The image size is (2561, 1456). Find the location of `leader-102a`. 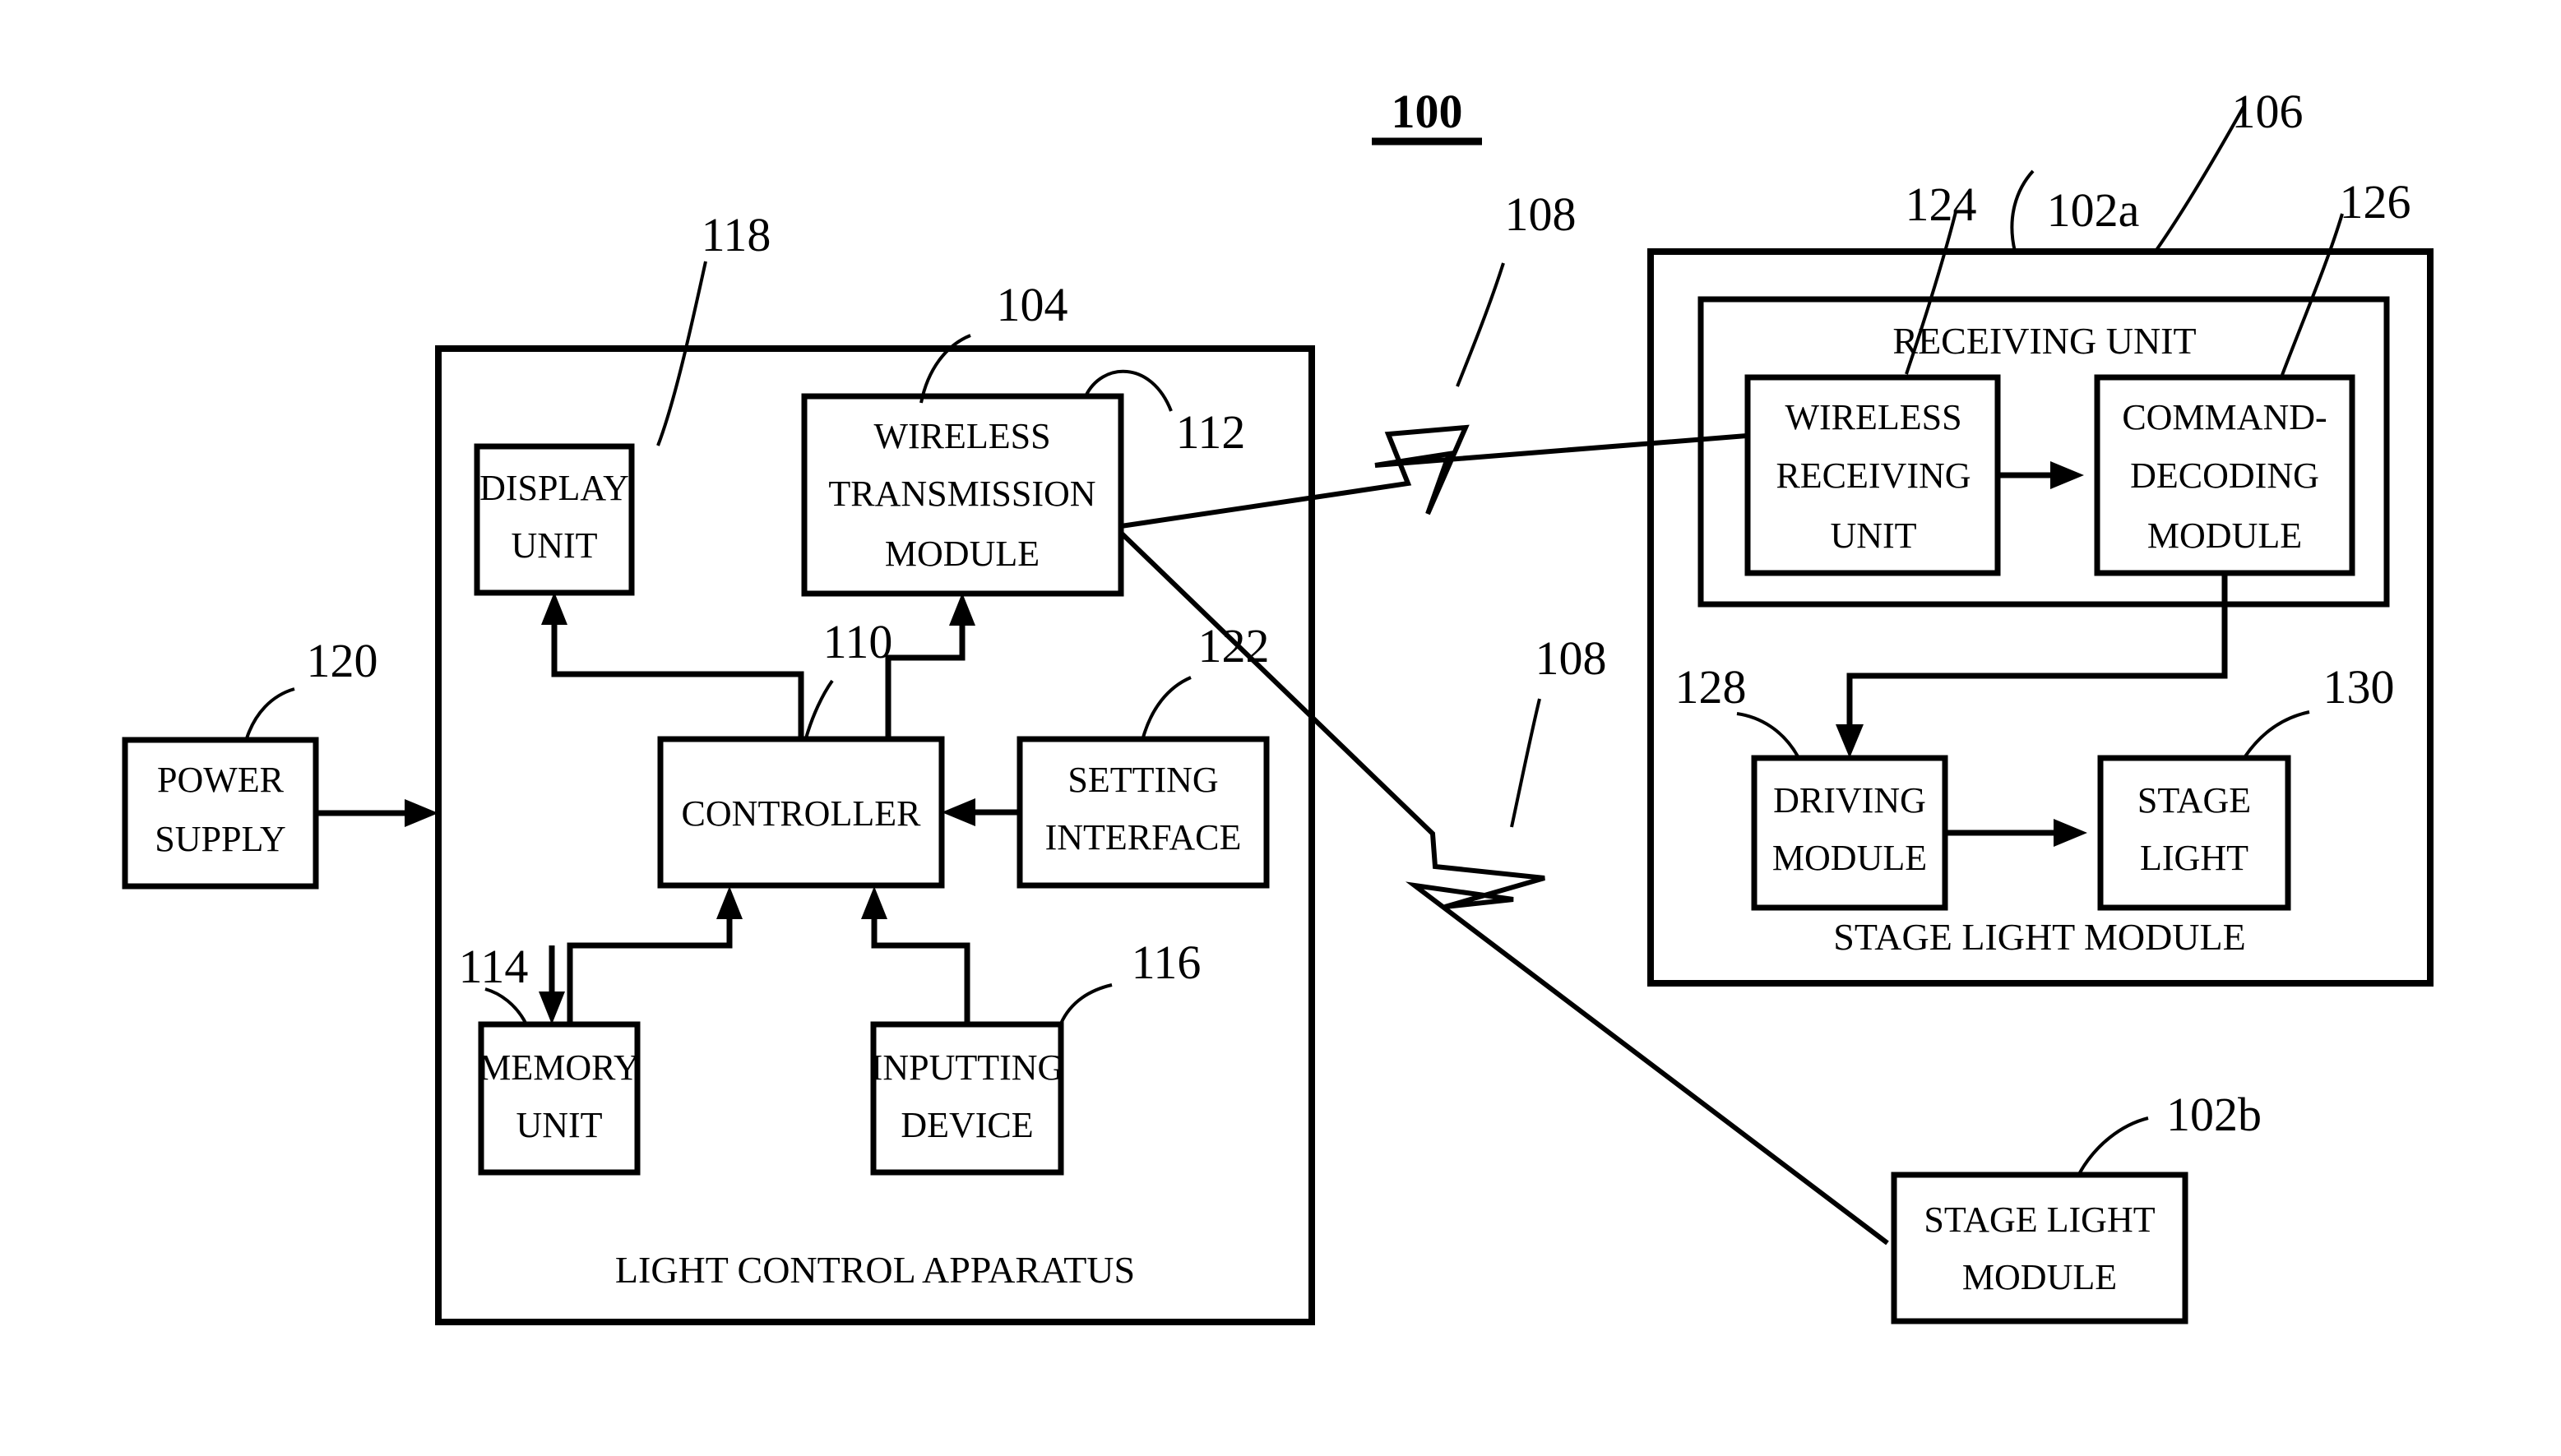

leader-102a is located at coordinates (2022, 210).